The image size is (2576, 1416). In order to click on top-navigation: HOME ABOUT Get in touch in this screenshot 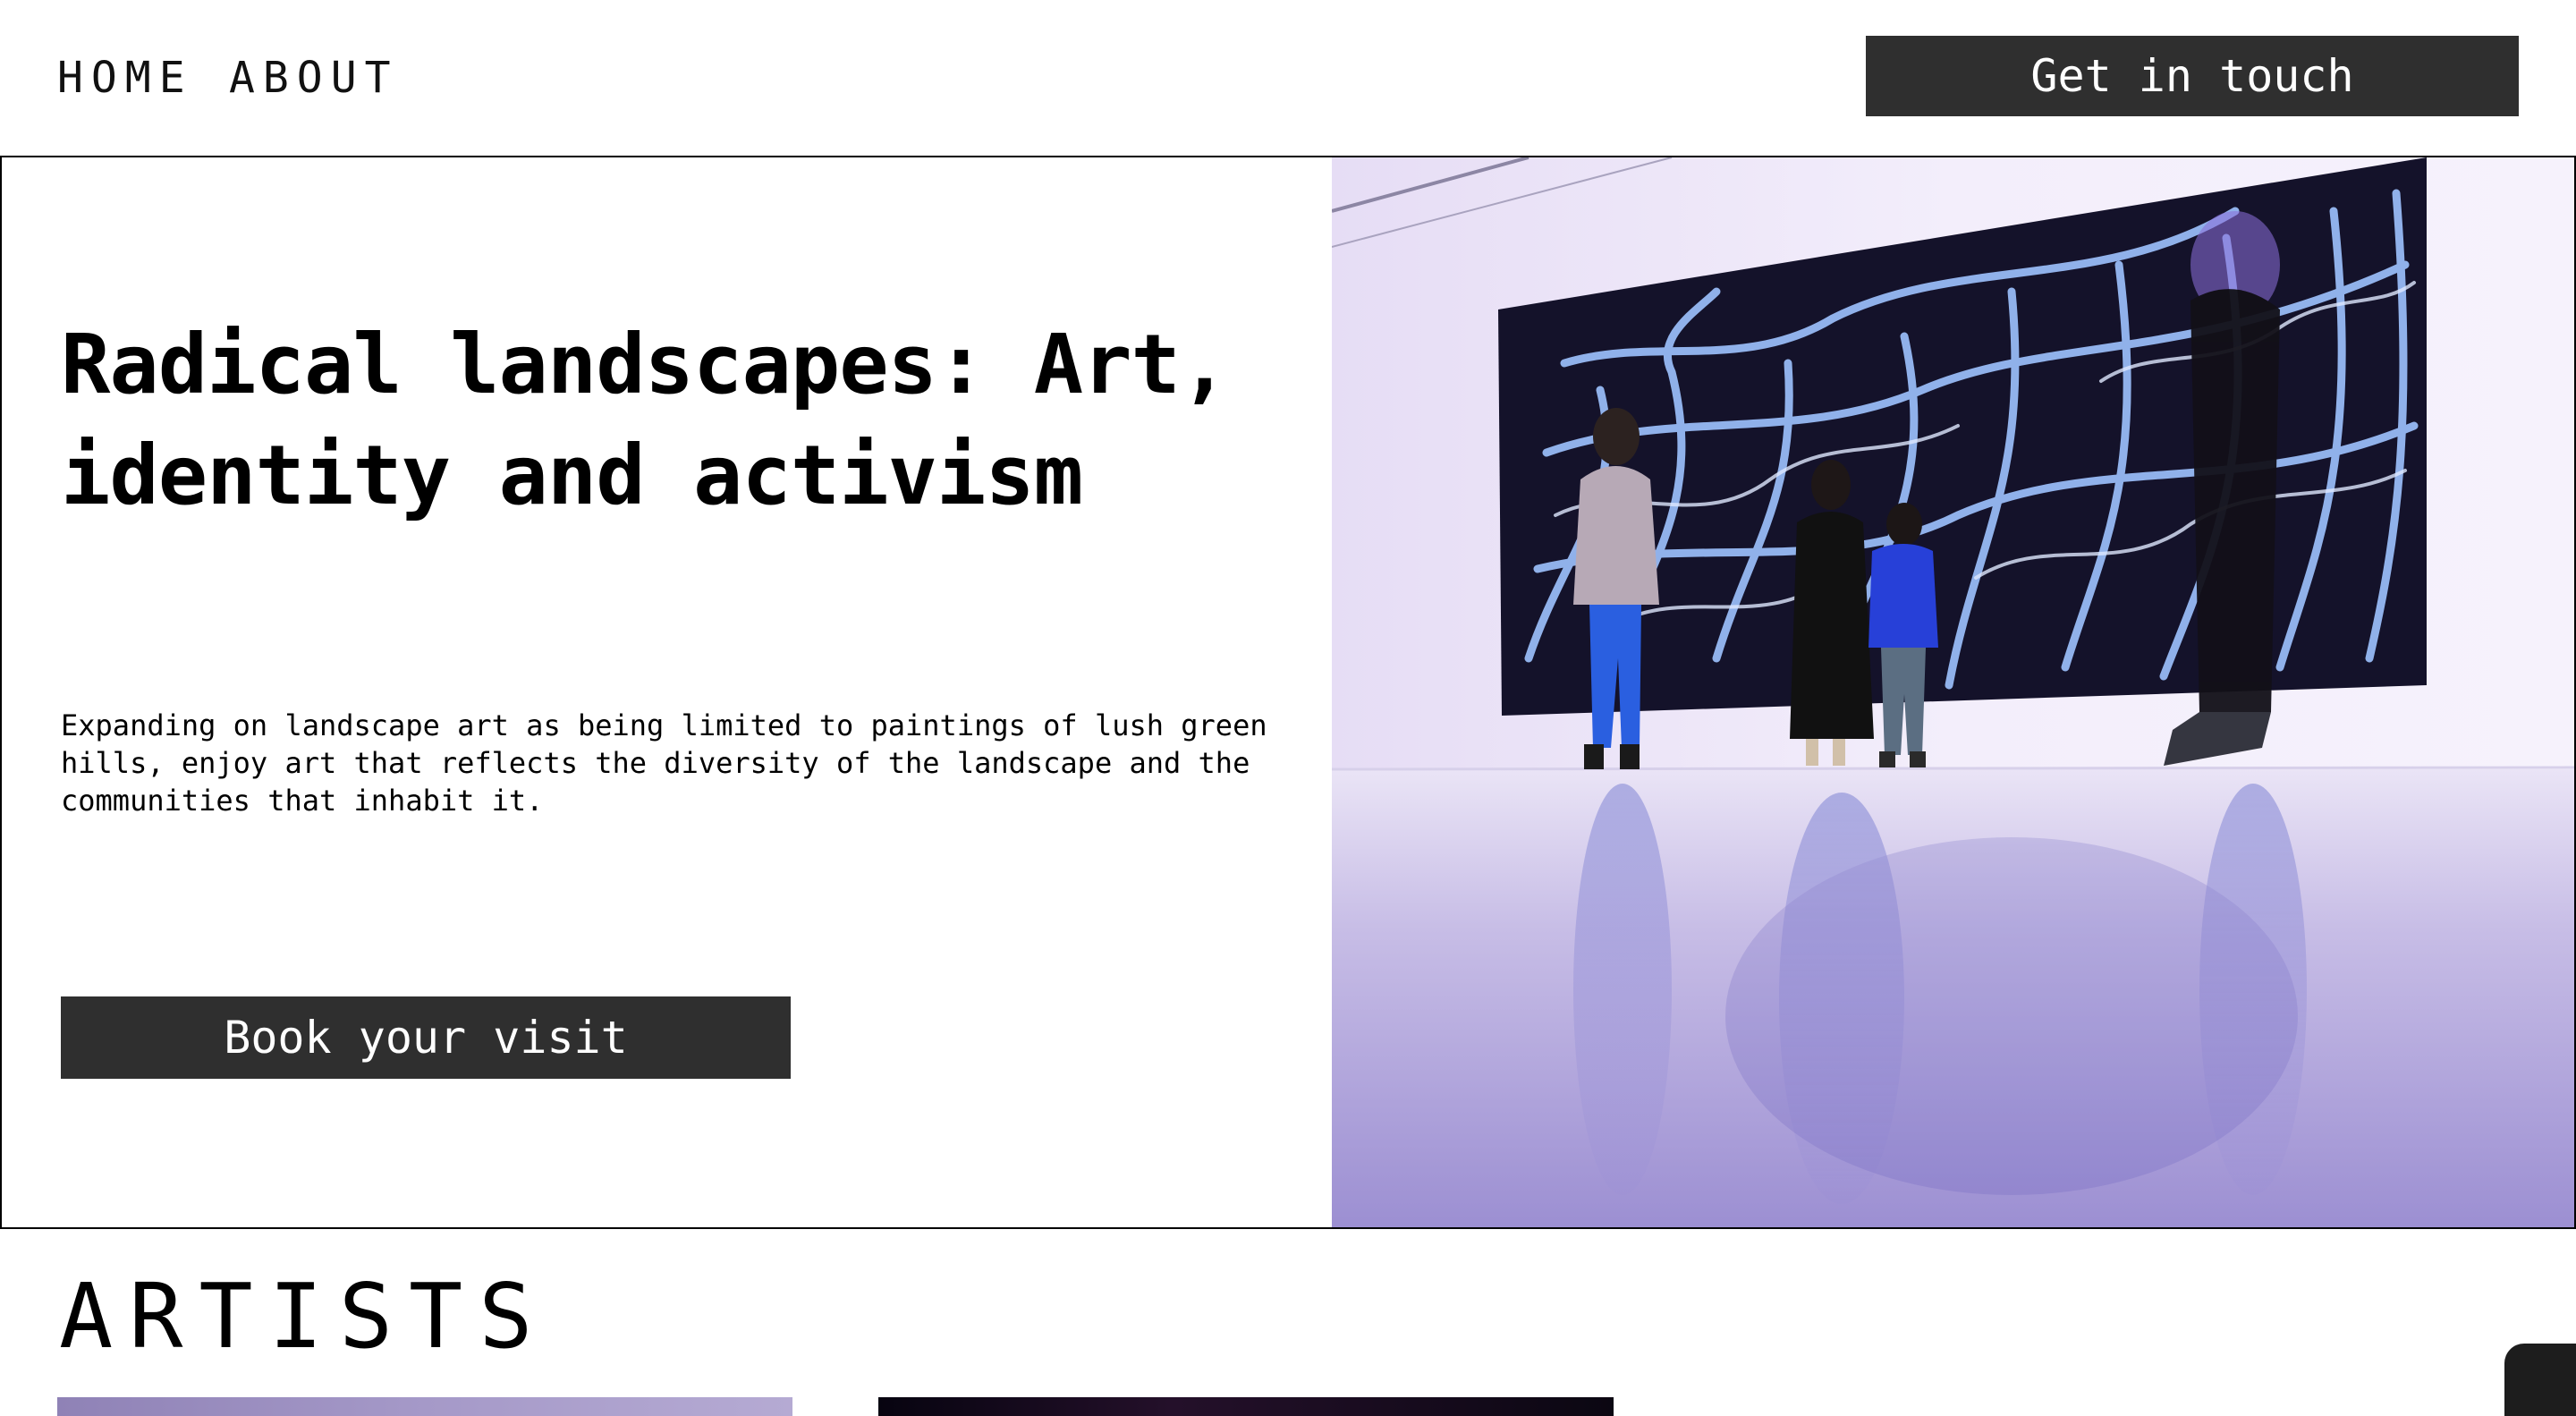, I will do `click(1288, 78)`.